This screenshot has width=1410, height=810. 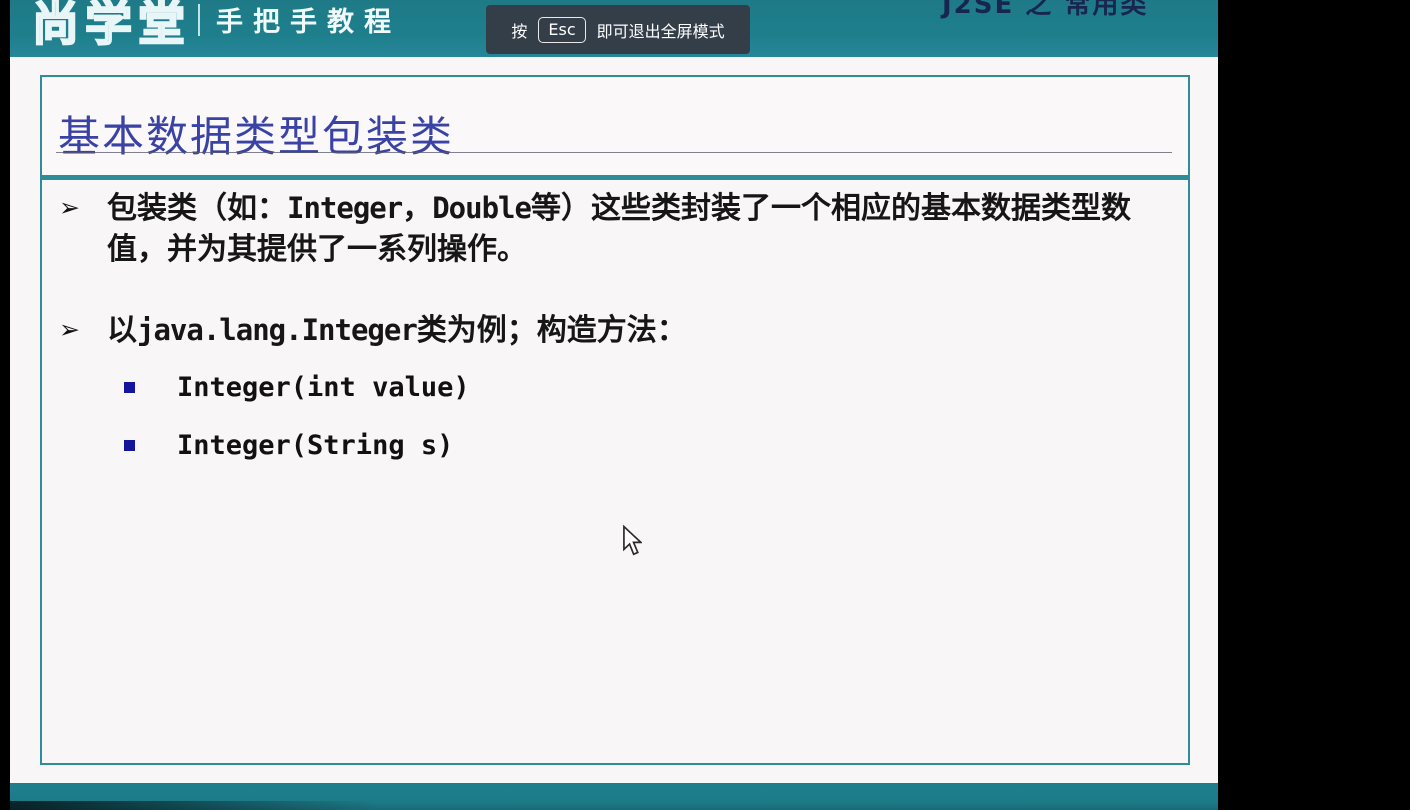 I want to click on tooltip-suffix: 即可退出全屏模式, so click(x=660, y=31).